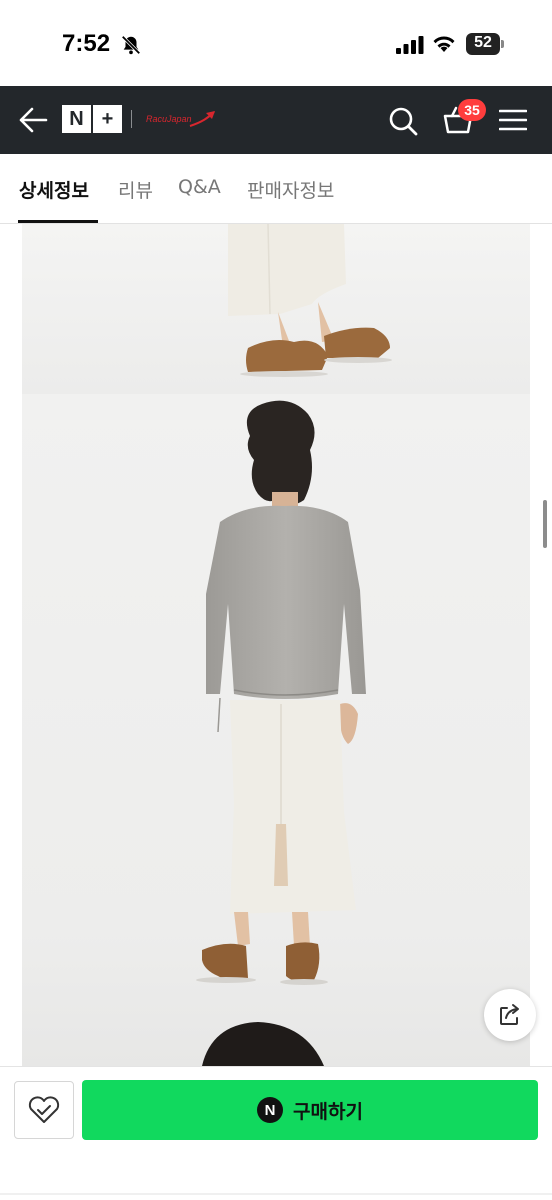 The width and height of the screenshot is (552, 1200). I want to click on brand-swoosh-icon, so click(202, 119).